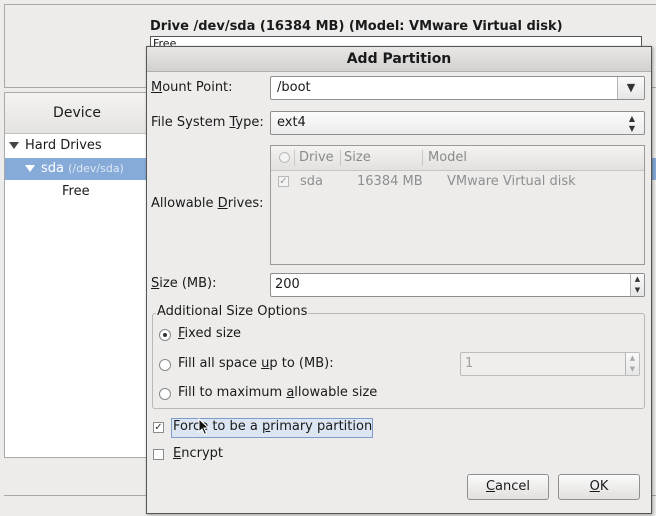 The height and width of the screenshot is (516, 656). Describe the element at coordinates (207, 203) in the screenshot. I see `allowable-drives-label: Allowable Drives:` at that location.